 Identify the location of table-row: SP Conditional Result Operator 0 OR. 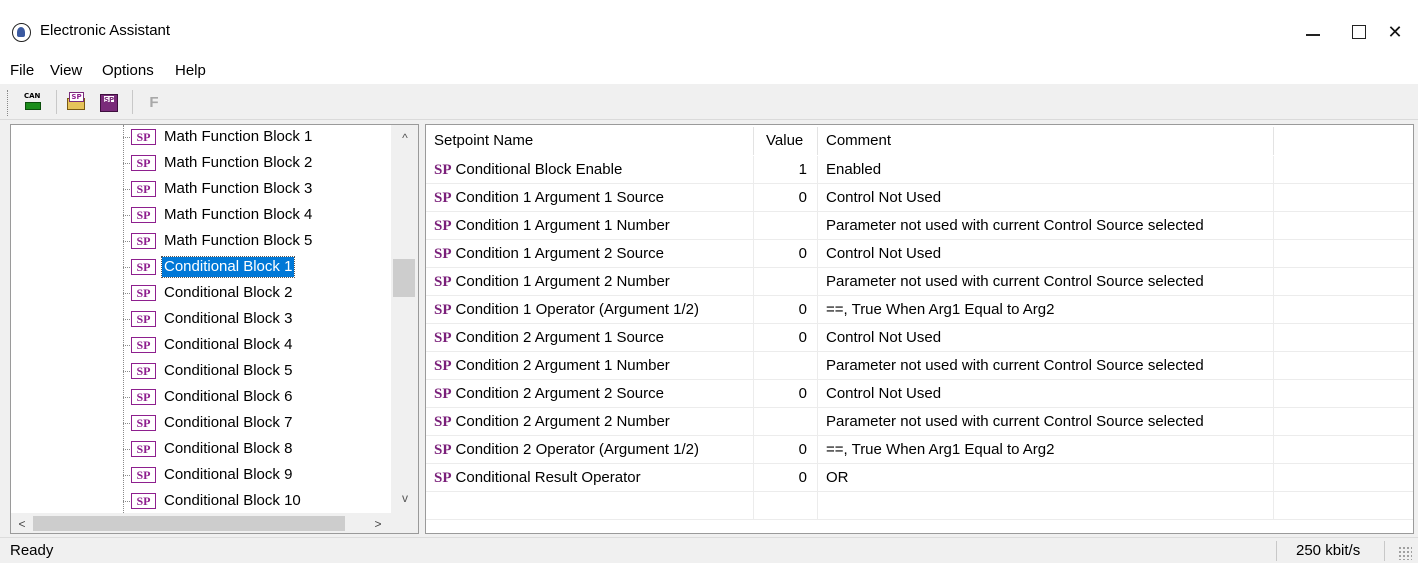
(919, 478).